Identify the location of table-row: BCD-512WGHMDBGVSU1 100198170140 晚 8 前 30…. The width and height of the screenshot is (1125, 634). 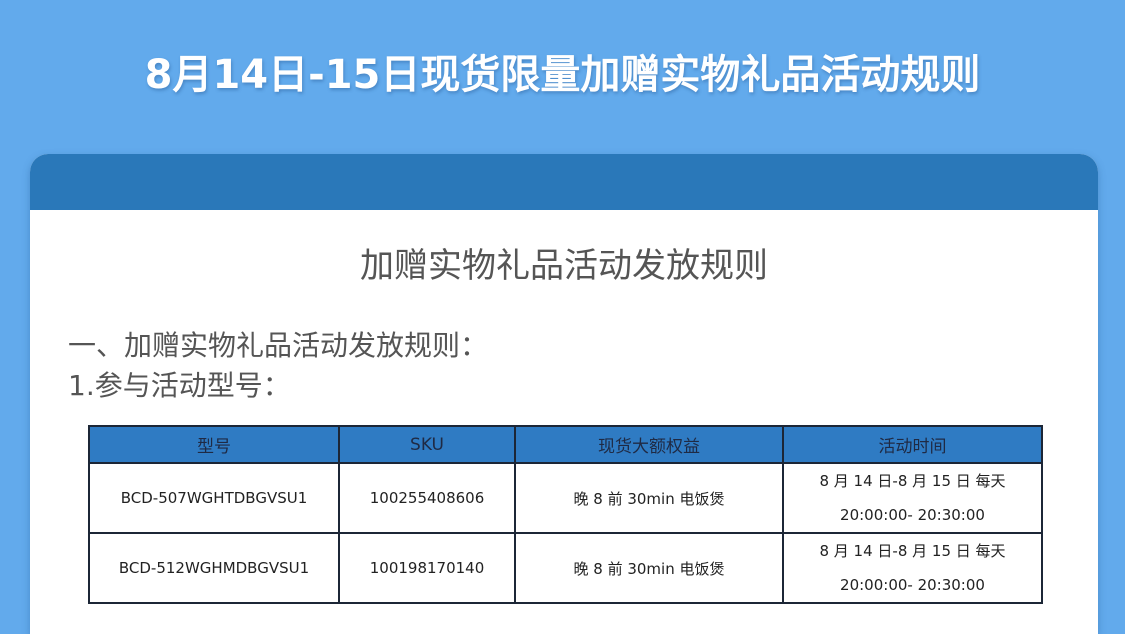
(565, 568).